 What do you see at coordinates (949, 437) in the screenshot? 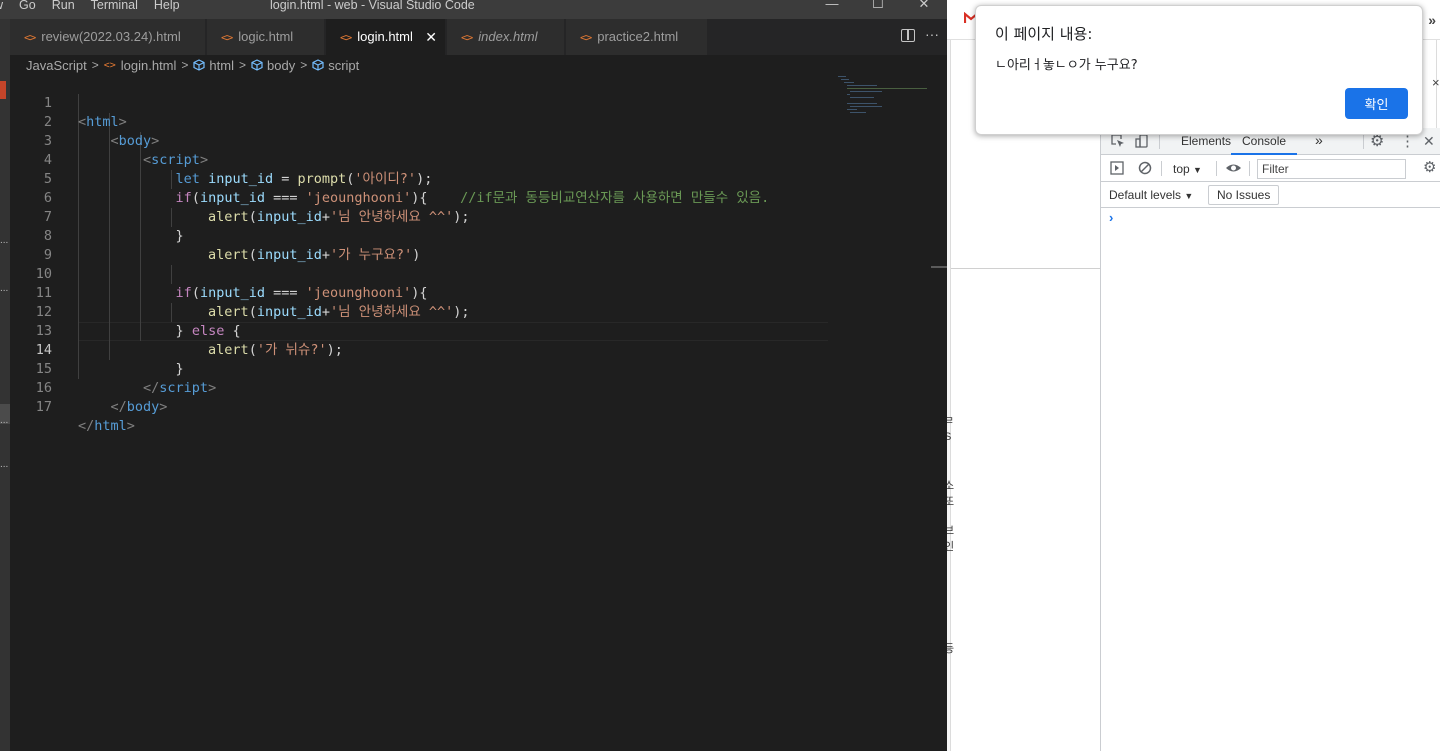
I see `page-text-fragment: S` at bounding box center [949, 437].